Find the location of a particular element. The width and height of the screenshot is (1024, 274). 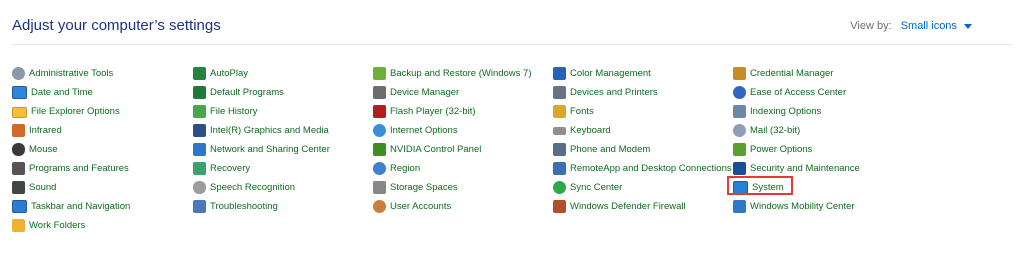

item-nvidia-control-panel: NVIDIA Control Panel is located at coordinates (427, 149).